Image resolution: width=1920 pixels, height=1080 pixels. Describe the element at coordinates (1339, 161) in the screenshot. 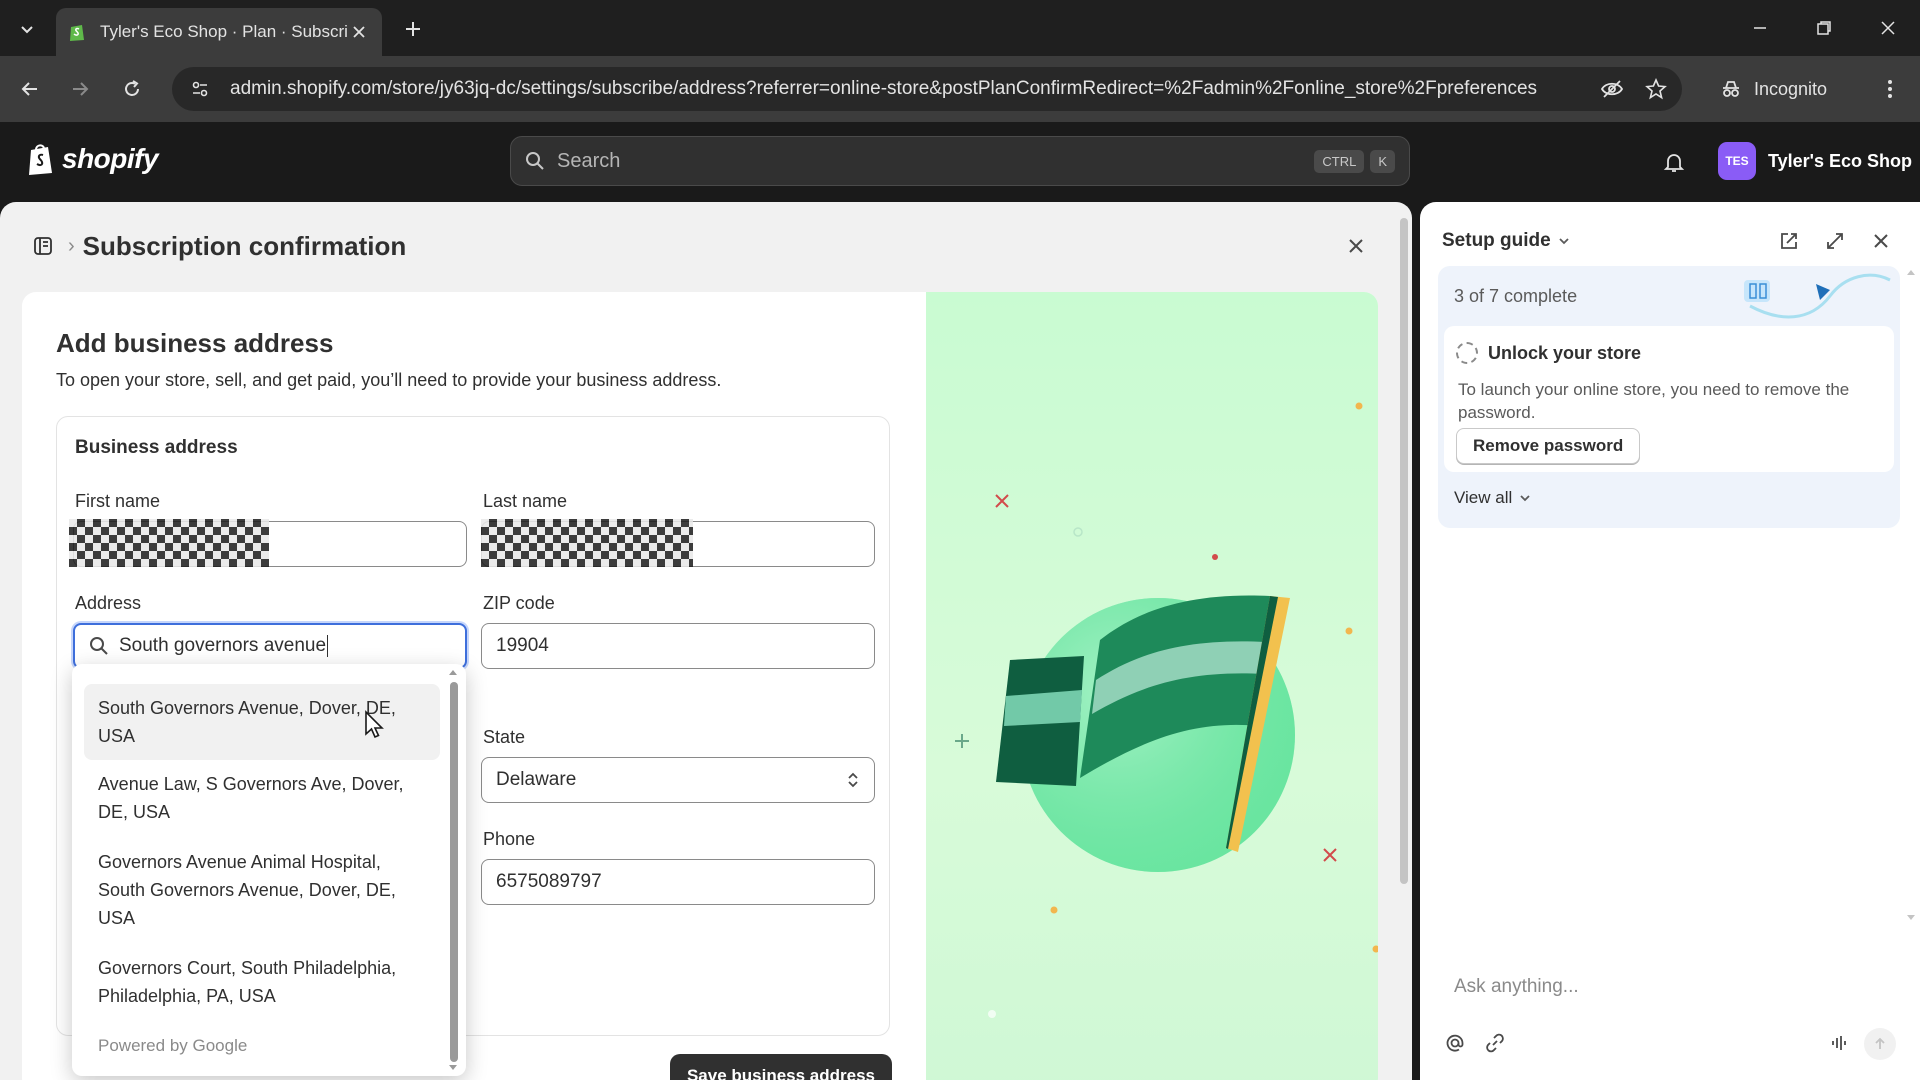

I see `shortcut-key-ctrl: CTRL` at that location.